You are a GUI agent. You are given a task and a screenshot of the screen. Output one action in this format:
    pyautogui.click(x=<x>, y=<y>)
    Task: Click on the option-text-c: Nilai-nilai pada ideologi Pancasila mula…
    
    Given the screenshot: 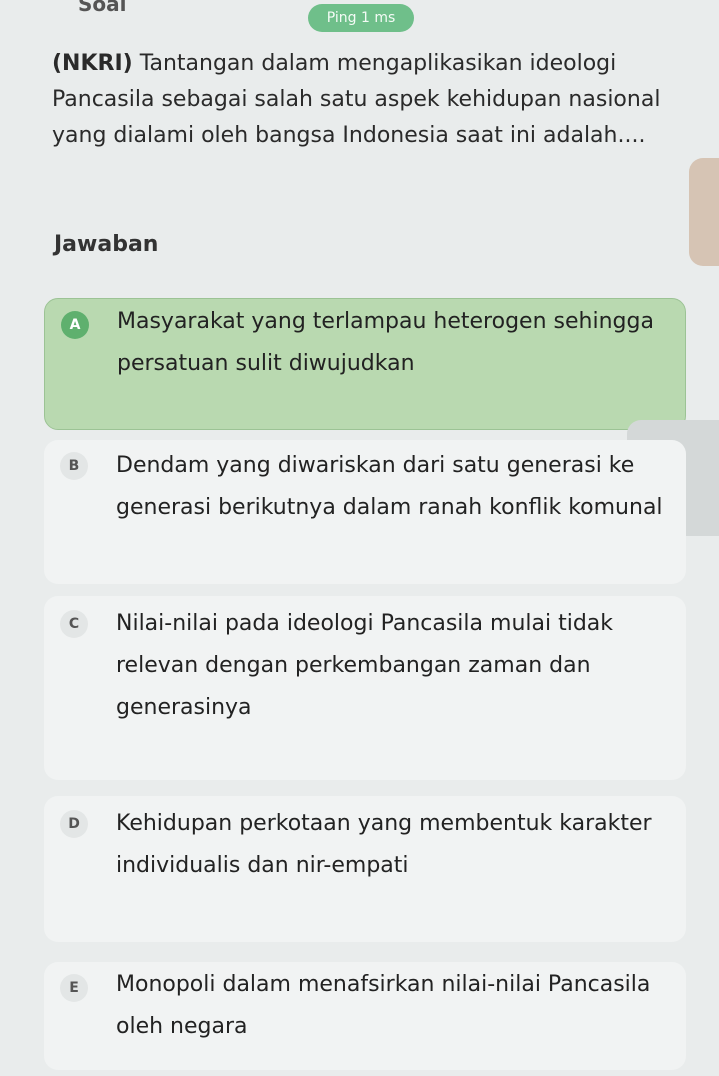 What is the action you would take?
    pyautogui.click(x=365, y=665)
    